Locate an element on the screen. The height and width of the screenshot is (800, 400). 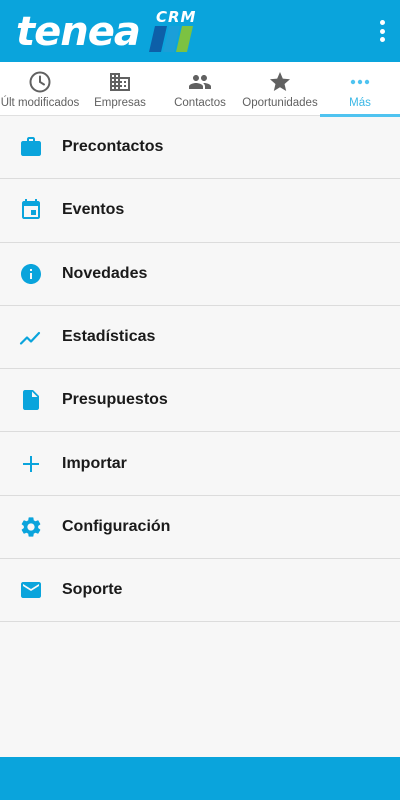
tab-label: Oportunidades is located at coordinates (280, 103).